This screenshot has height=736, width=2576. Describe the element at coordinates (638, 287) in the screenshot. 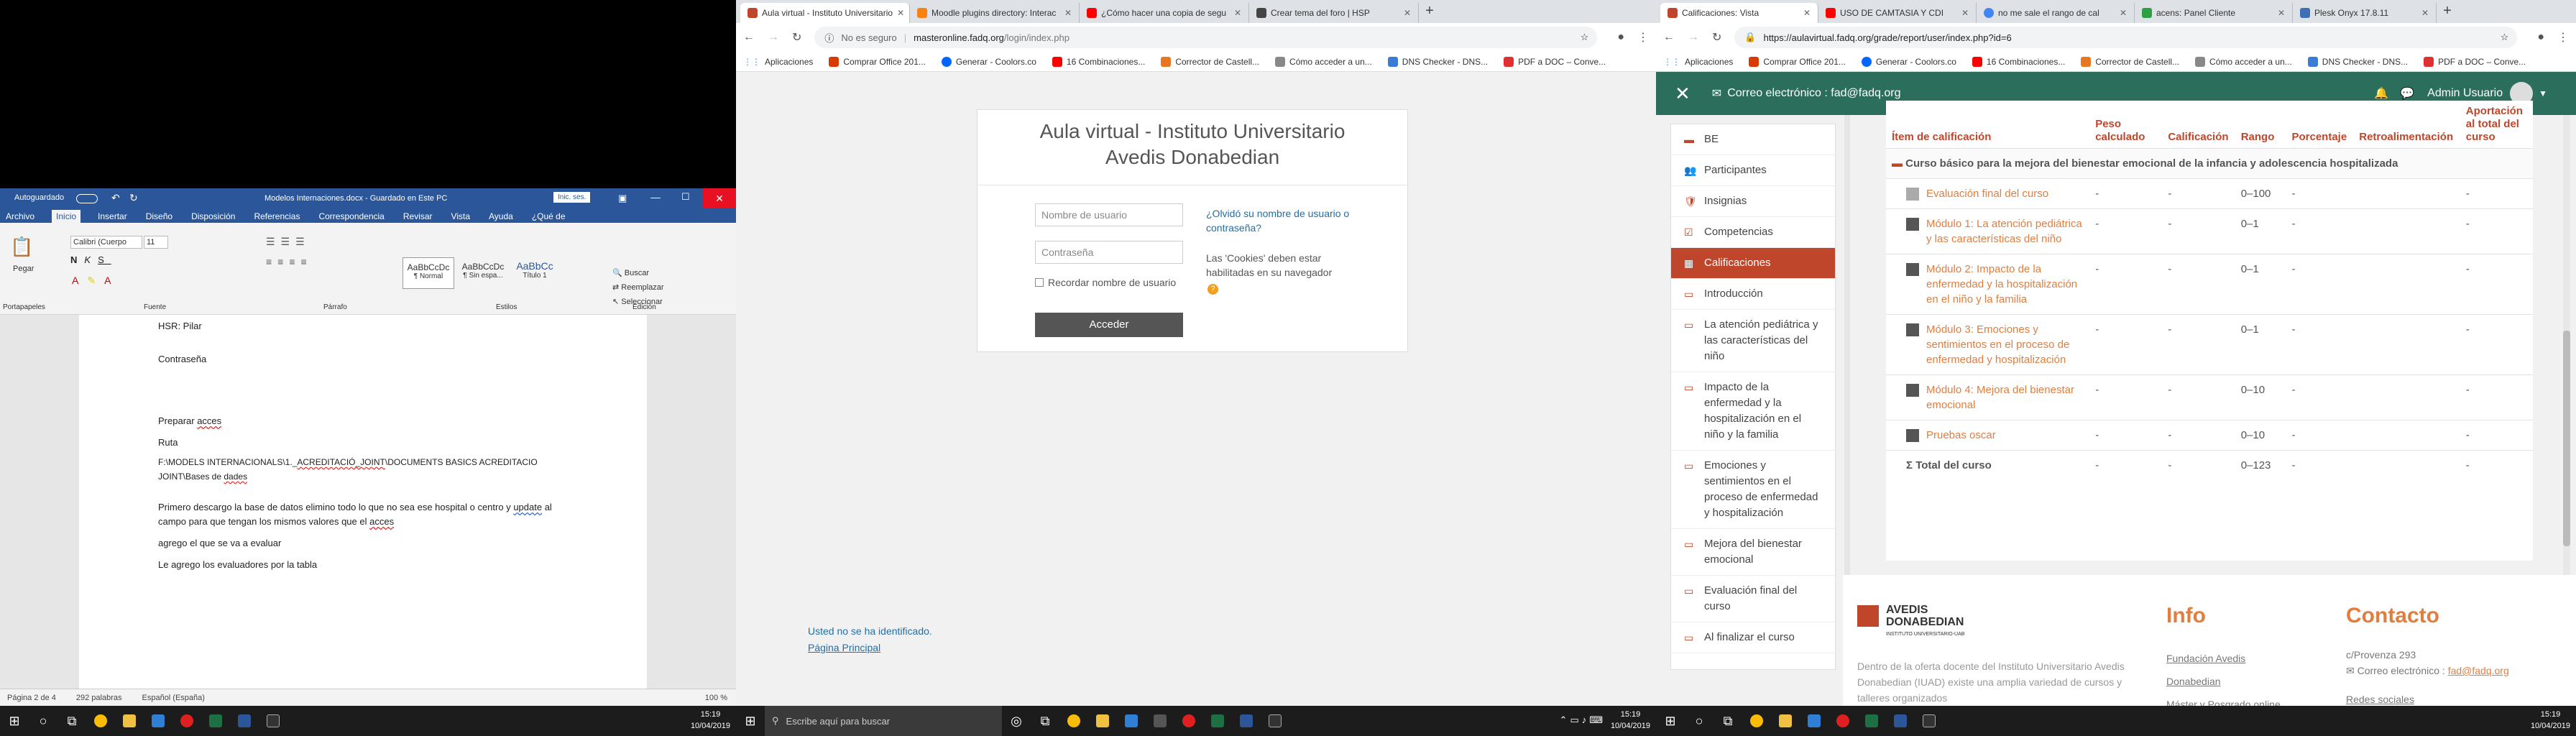

I see `replace-button: ⇄ Reemplazar` at that location.